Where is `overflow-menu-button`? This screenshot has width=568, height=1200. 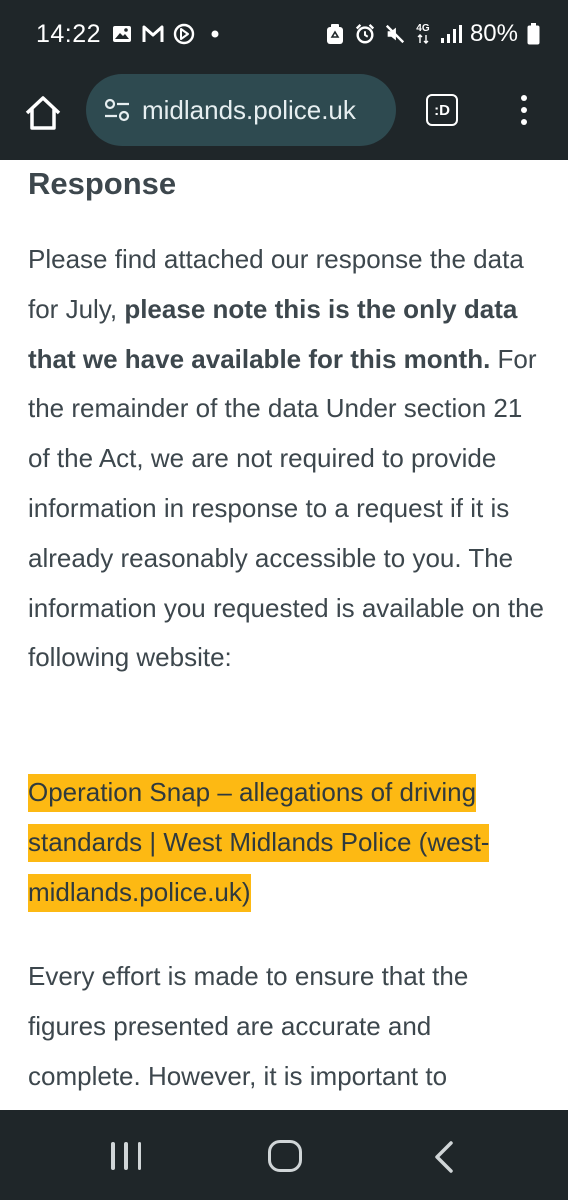 overflow-menu-button is located at coordinates (524, 110).